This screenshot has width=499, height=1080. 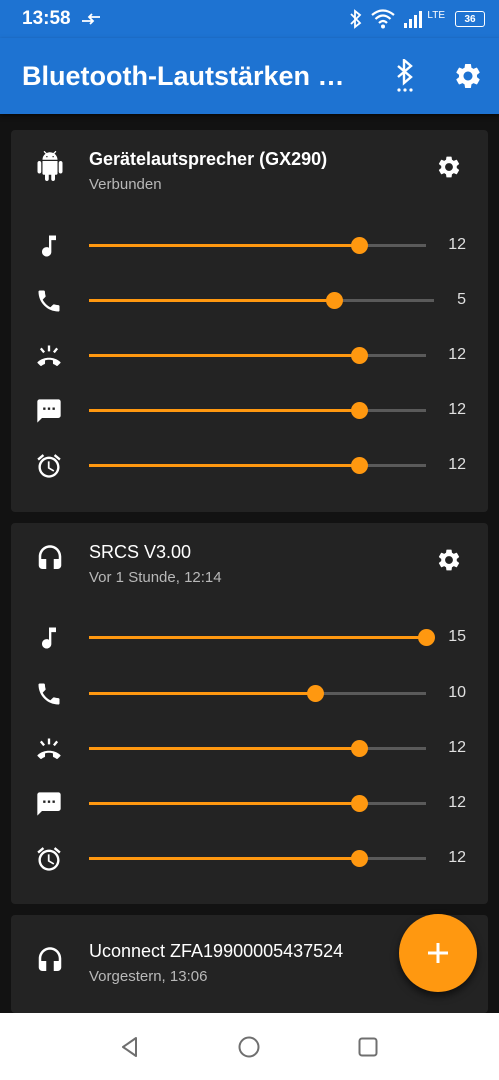 I want to click on system-nav-bar, so click(x=249, y=1046).